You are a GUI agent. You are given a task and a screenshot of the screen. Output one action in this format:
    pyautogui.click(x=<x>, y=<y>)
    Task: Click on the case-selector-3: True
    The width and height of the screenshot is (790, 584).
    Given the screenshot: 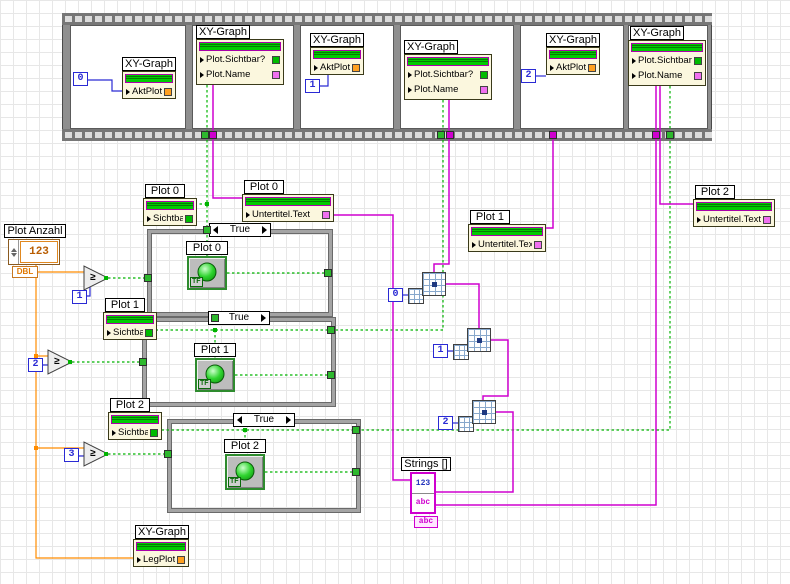 What is the action you would take?
    pyautogui.click(x=264, y=420)
    